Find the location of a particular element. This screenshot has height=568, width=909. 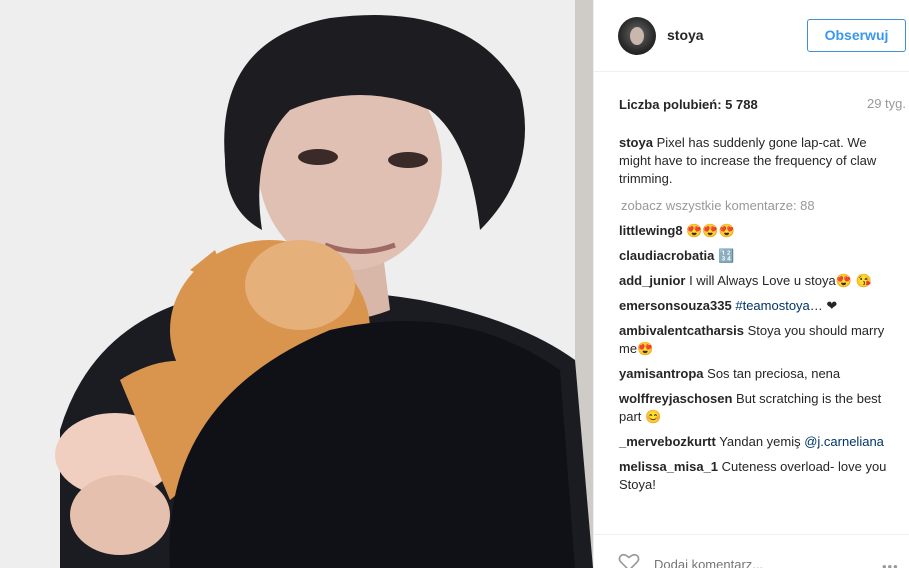

post-header: stoya Obserwuj is located at coordinates (751, 36).